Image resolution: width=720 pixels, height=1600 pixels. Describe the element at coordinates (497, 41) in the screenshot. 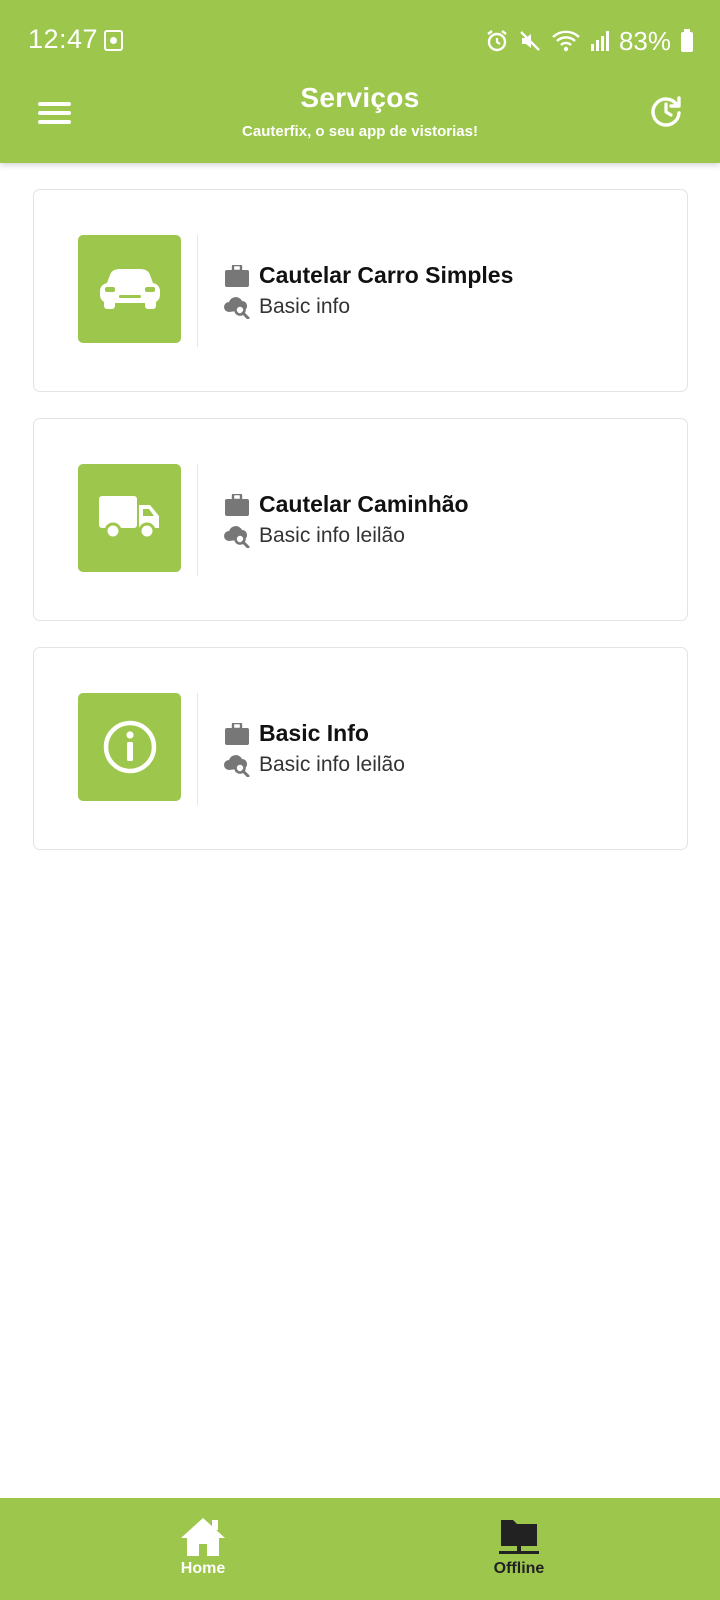

I see `alarm-icon` at that location.